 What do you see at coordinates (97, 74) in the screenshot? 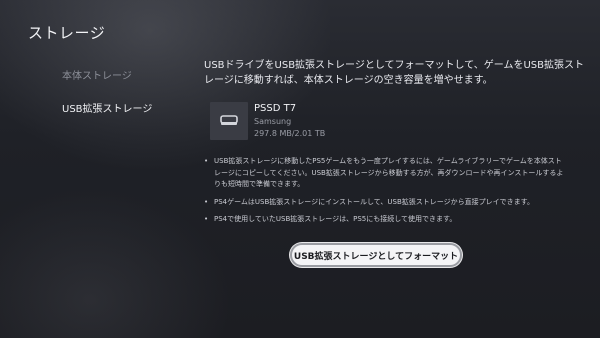
I see `sidebar-item-console-storage: 本体ストレージ` at bounding box center [97, 74].